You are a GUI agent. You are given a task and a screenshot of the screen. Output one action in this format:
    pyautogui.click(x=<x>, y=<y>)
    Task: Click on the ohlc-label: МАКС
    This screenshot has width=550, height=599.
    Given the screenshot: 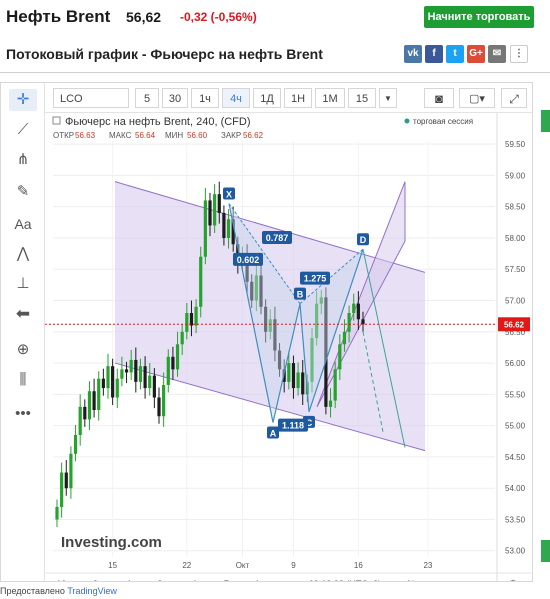 What is the action you would take?
    pyautogui.click(x=120, y=135)
    